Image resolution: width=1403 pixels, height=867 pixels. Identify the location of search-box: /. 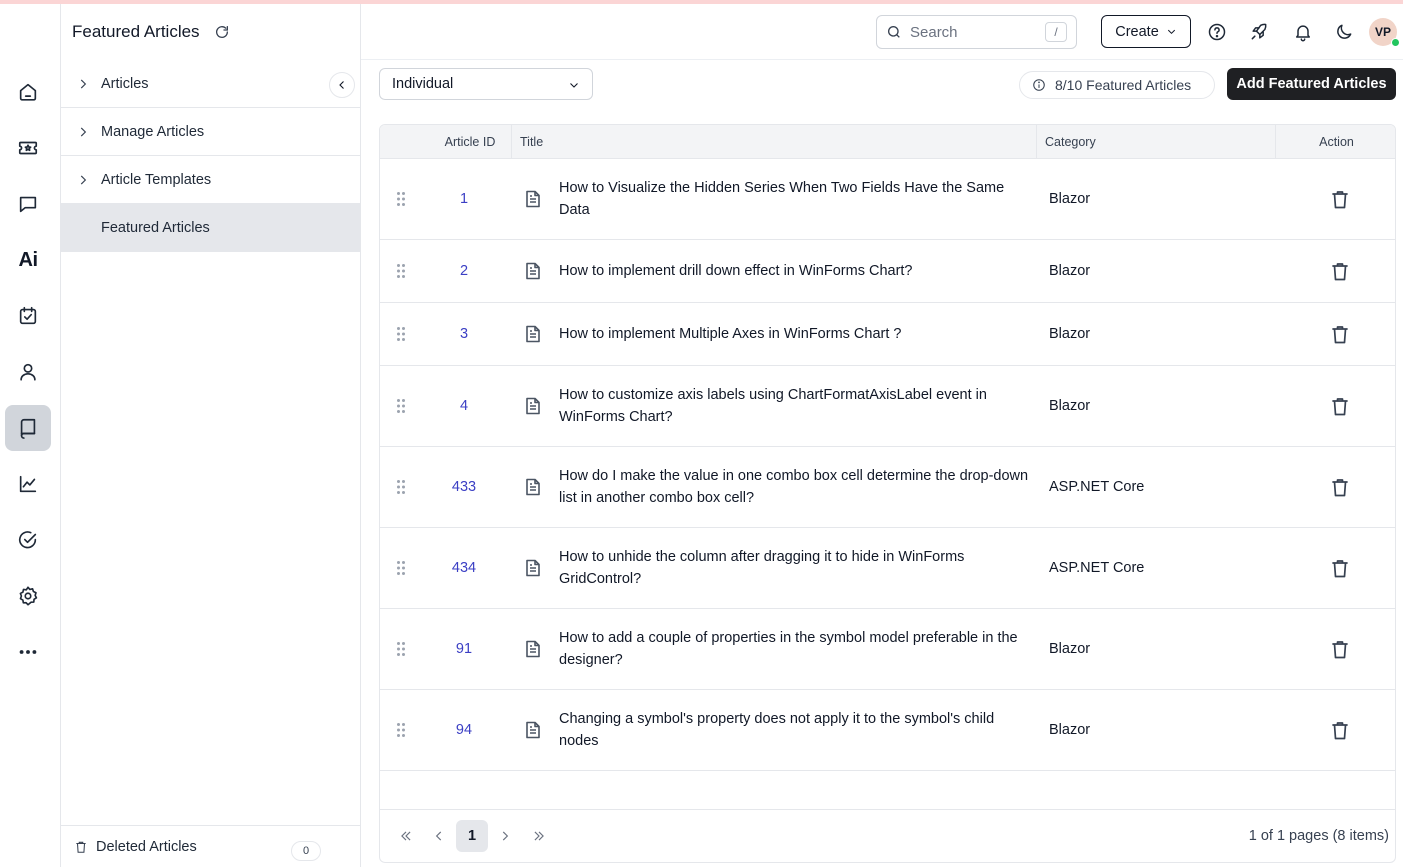
(976, 32).